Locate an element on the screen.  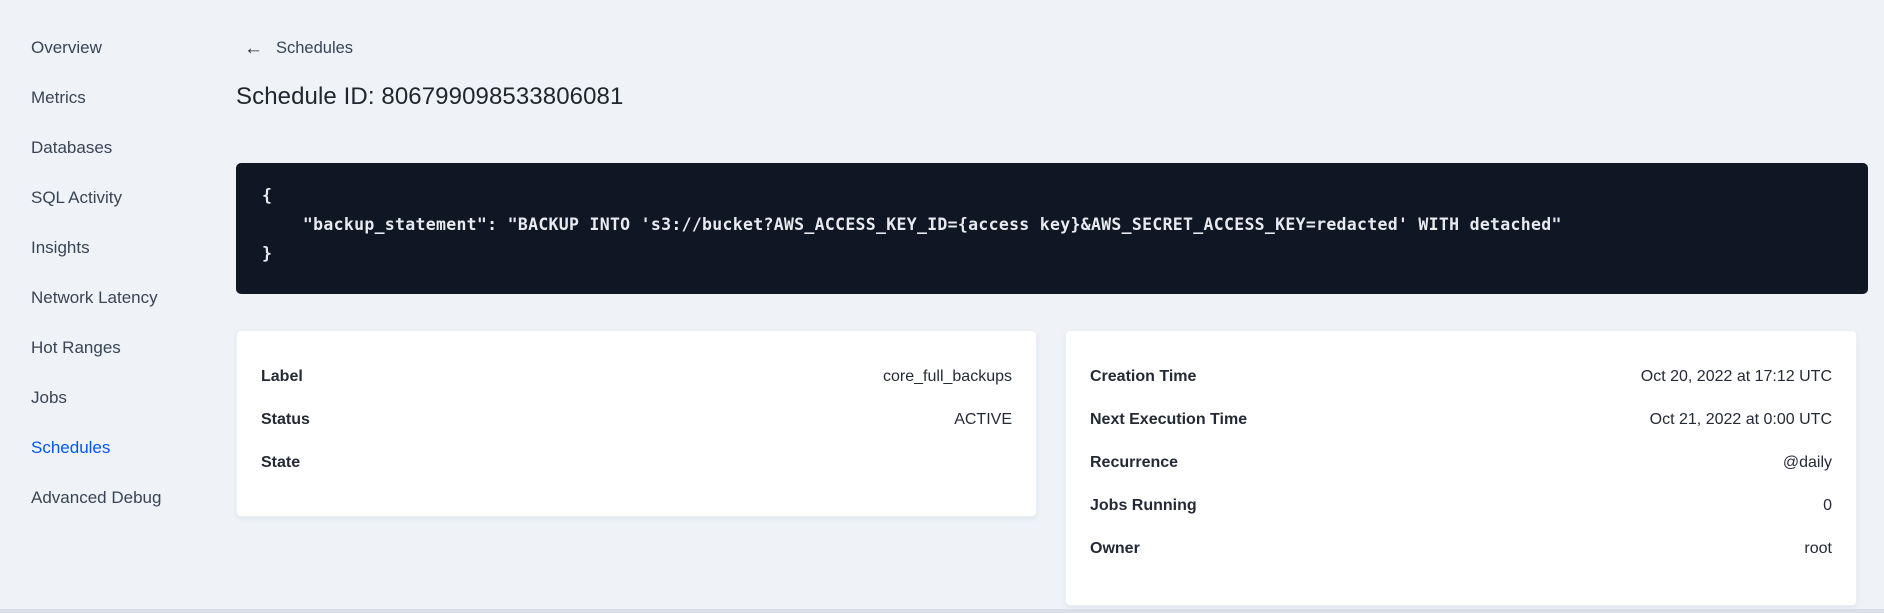
detail-row-label: Owner is located at coordinates (1115, 548).